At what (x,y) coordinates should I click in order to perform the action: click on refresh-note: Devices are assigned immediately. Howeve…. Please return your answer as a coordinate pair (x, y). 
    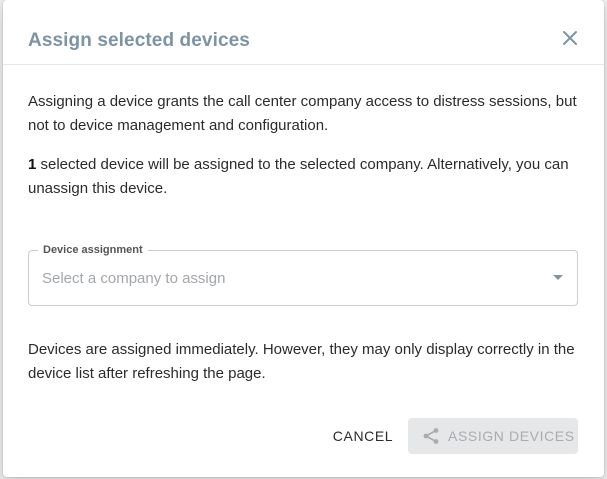
    Looking at the image, I should click on (301, 361).